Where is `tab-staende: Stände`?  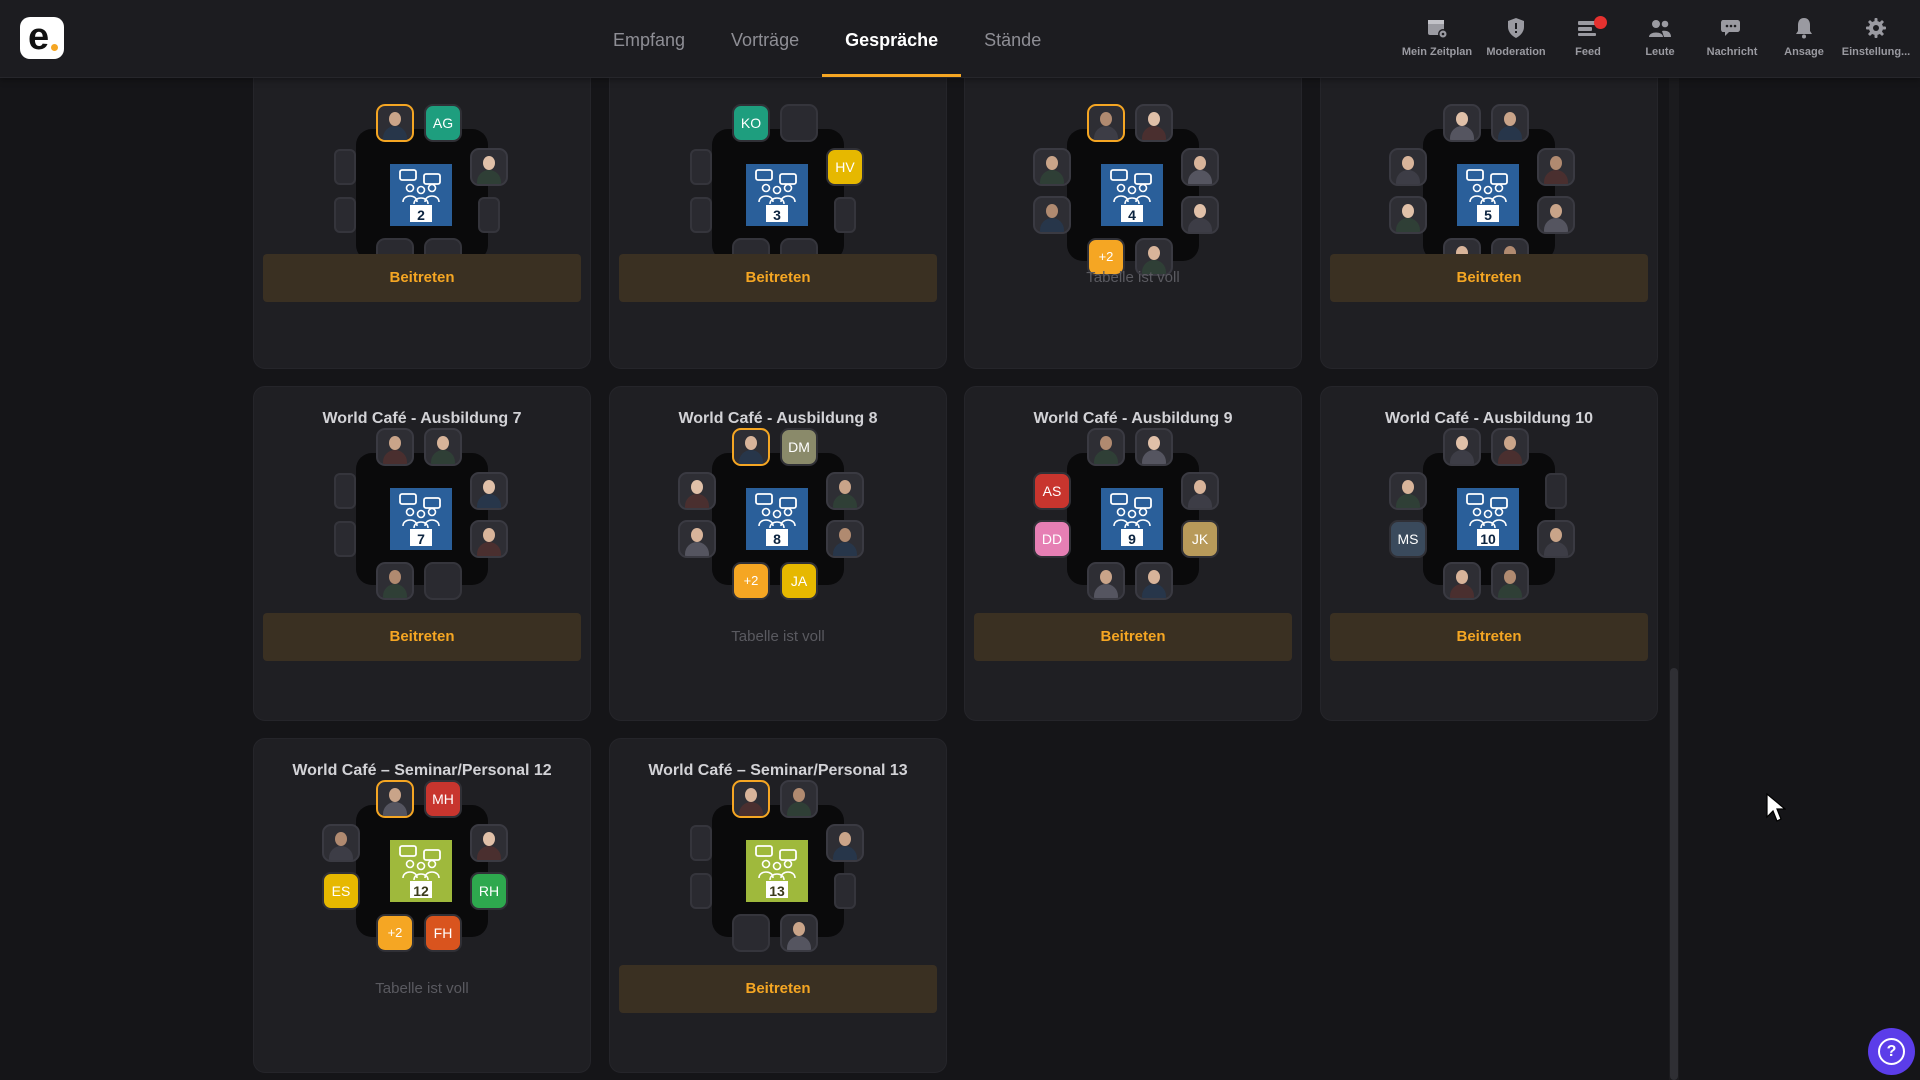 tab-staende: Stände is located at coordinates (1012, 38).